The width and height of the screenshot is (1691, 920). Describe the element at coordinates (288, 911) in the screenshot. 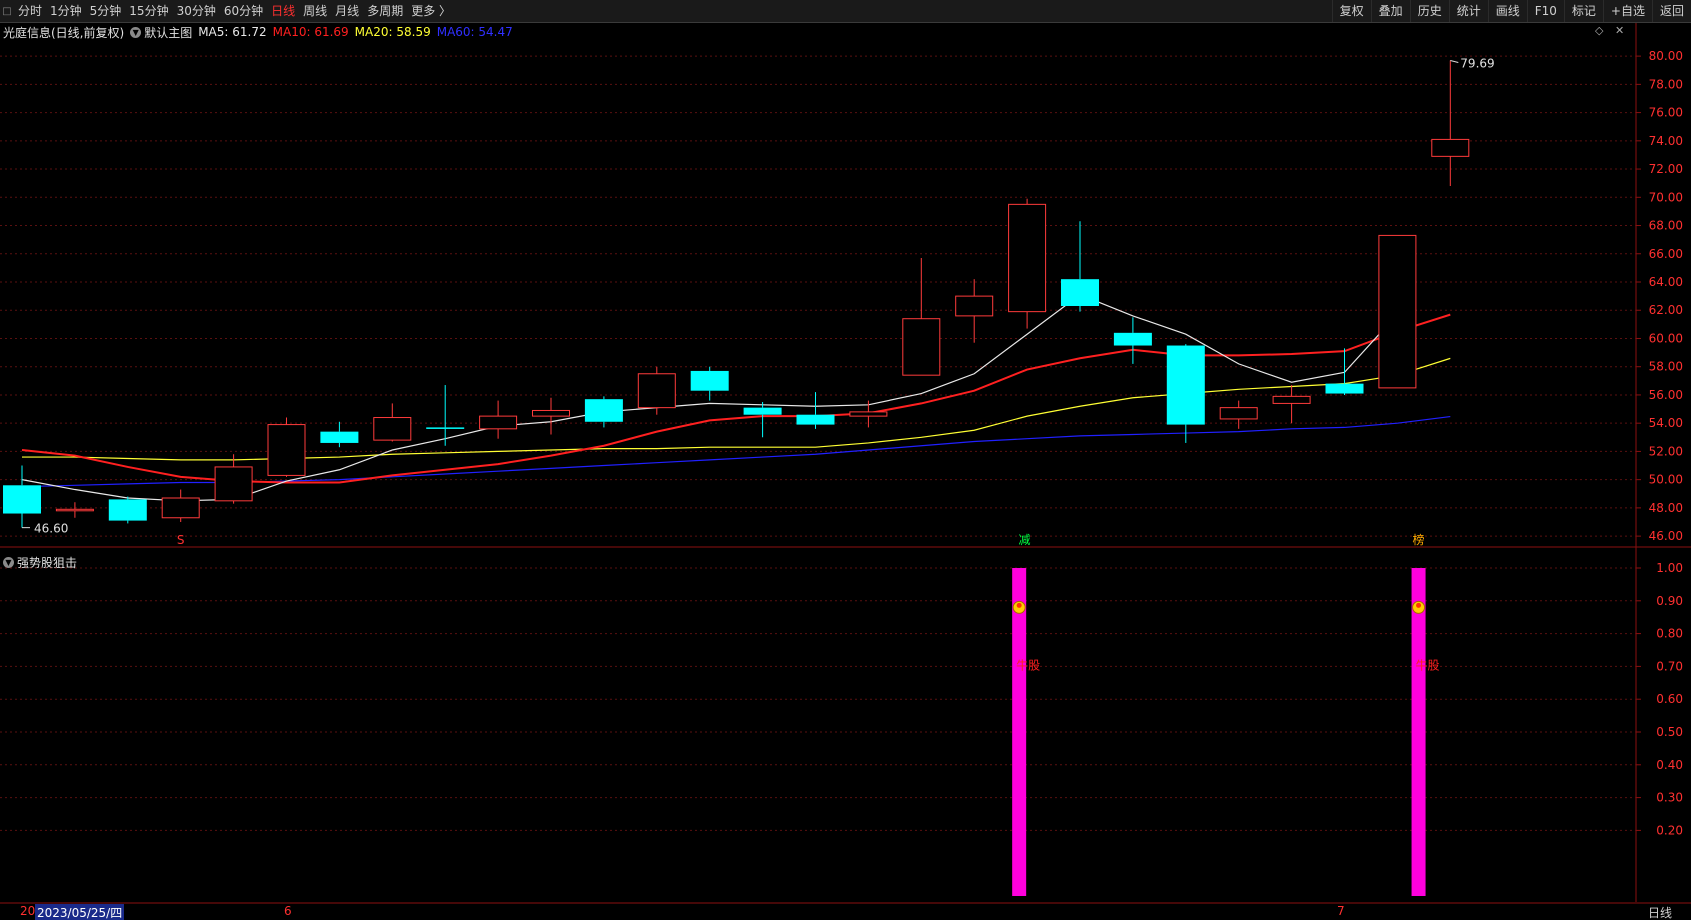

I see `month-label-6: 6` at that location.